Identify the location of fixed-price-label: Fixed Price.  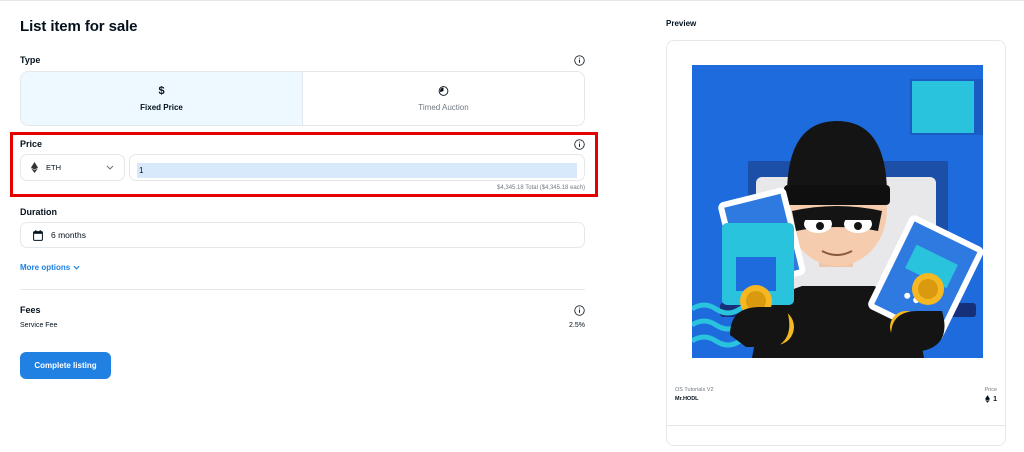
(161, 107).